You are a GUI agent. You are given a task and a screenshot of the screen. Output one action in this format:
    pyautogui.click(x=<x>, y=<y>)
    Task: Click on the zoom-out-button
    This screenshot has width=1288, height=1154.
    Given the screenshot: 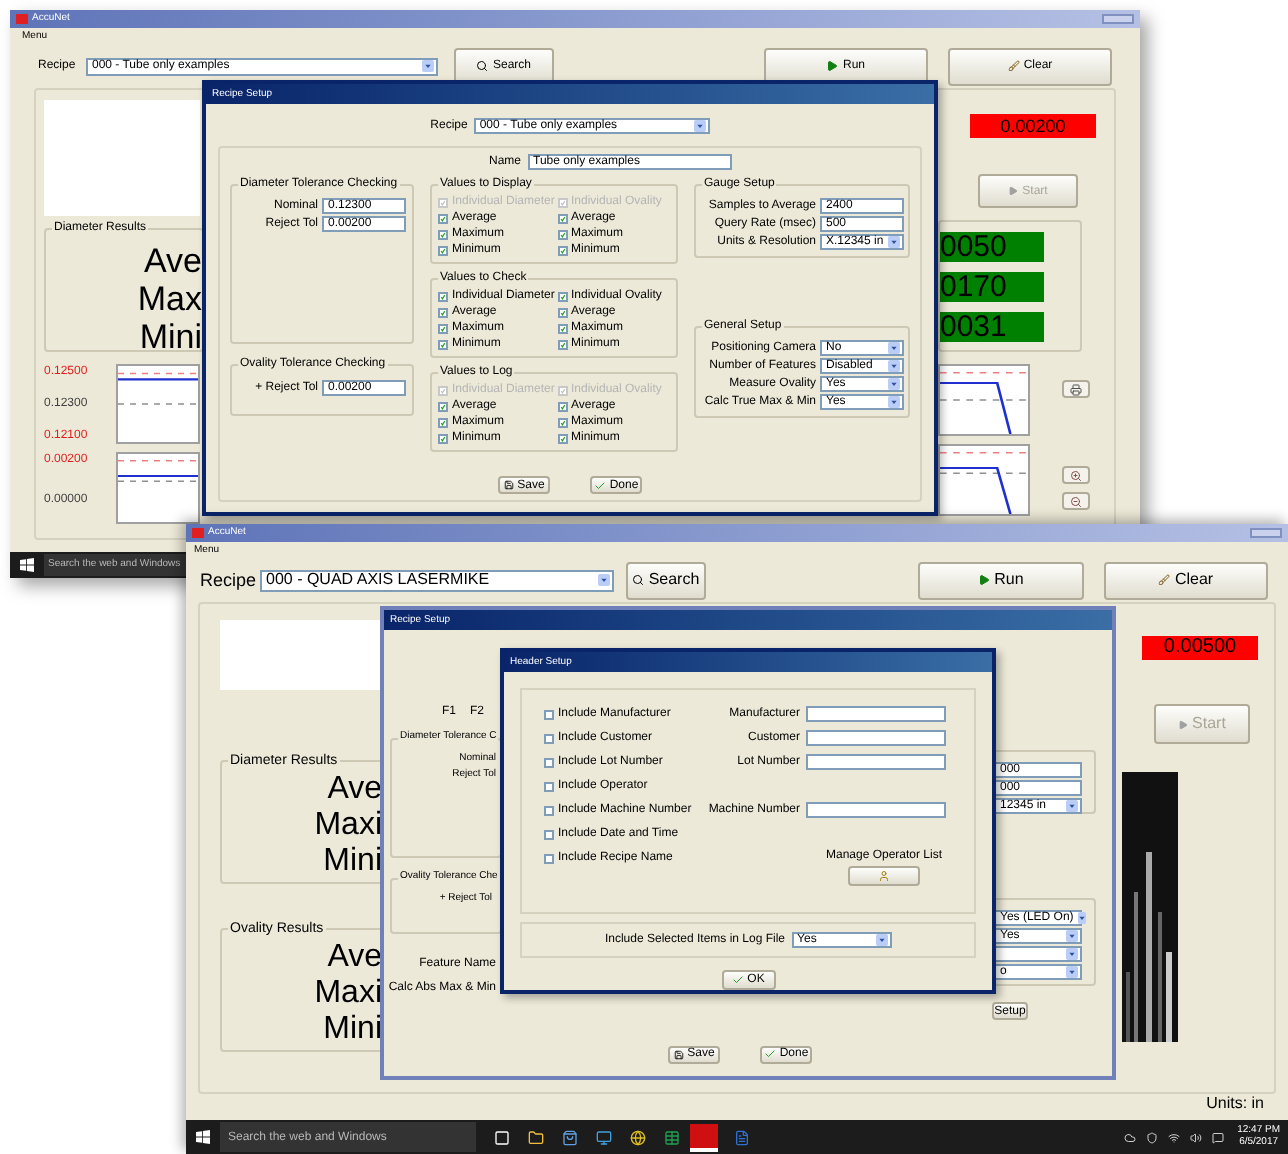 What is the action you would take?
    pyautogui.click(x=1076, y=501)
    